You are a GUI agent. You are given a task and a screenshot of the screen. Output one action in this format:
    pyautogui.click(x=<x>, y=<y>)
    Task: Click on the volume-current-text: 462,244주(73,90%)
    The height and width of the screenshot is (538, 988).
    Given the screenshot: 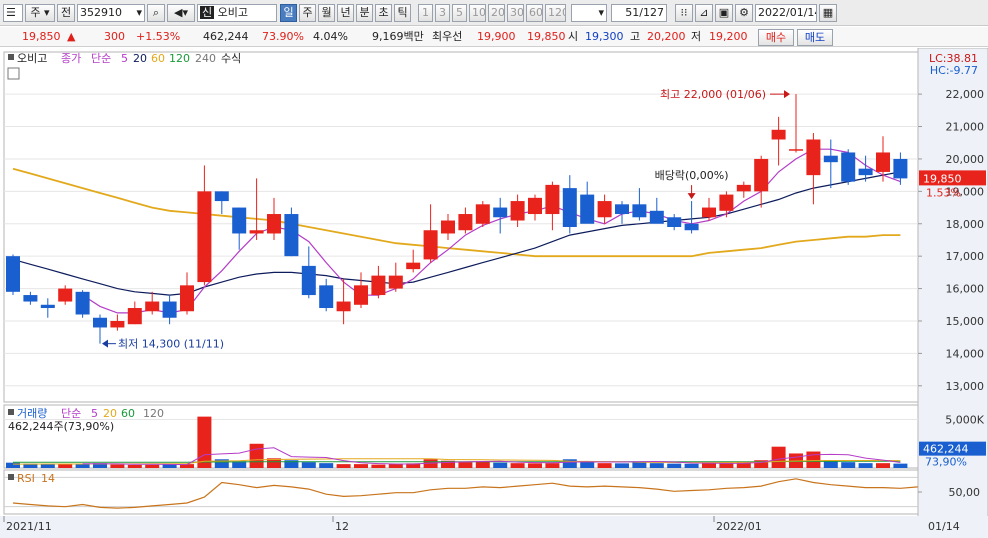 What is the action you would take?
    pyautogui.click(x=61, y=426)
    